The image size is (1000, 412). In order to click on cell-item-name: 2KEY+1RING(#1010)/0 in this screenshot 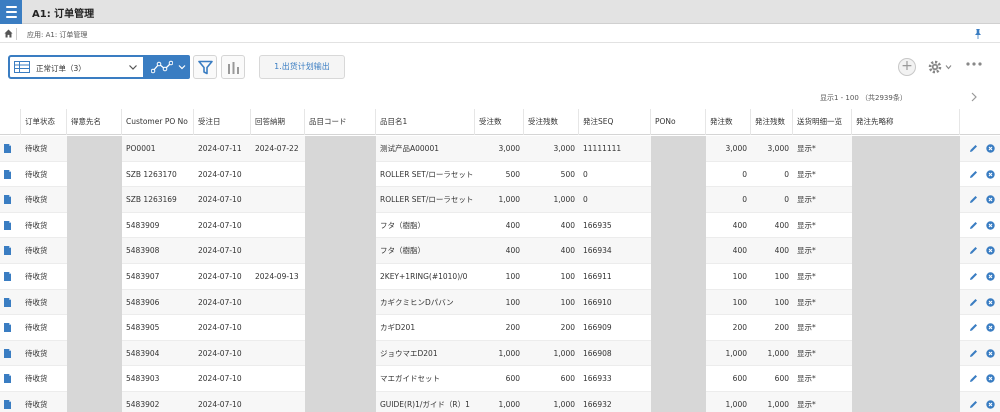, I will do `click(424, 276)`.